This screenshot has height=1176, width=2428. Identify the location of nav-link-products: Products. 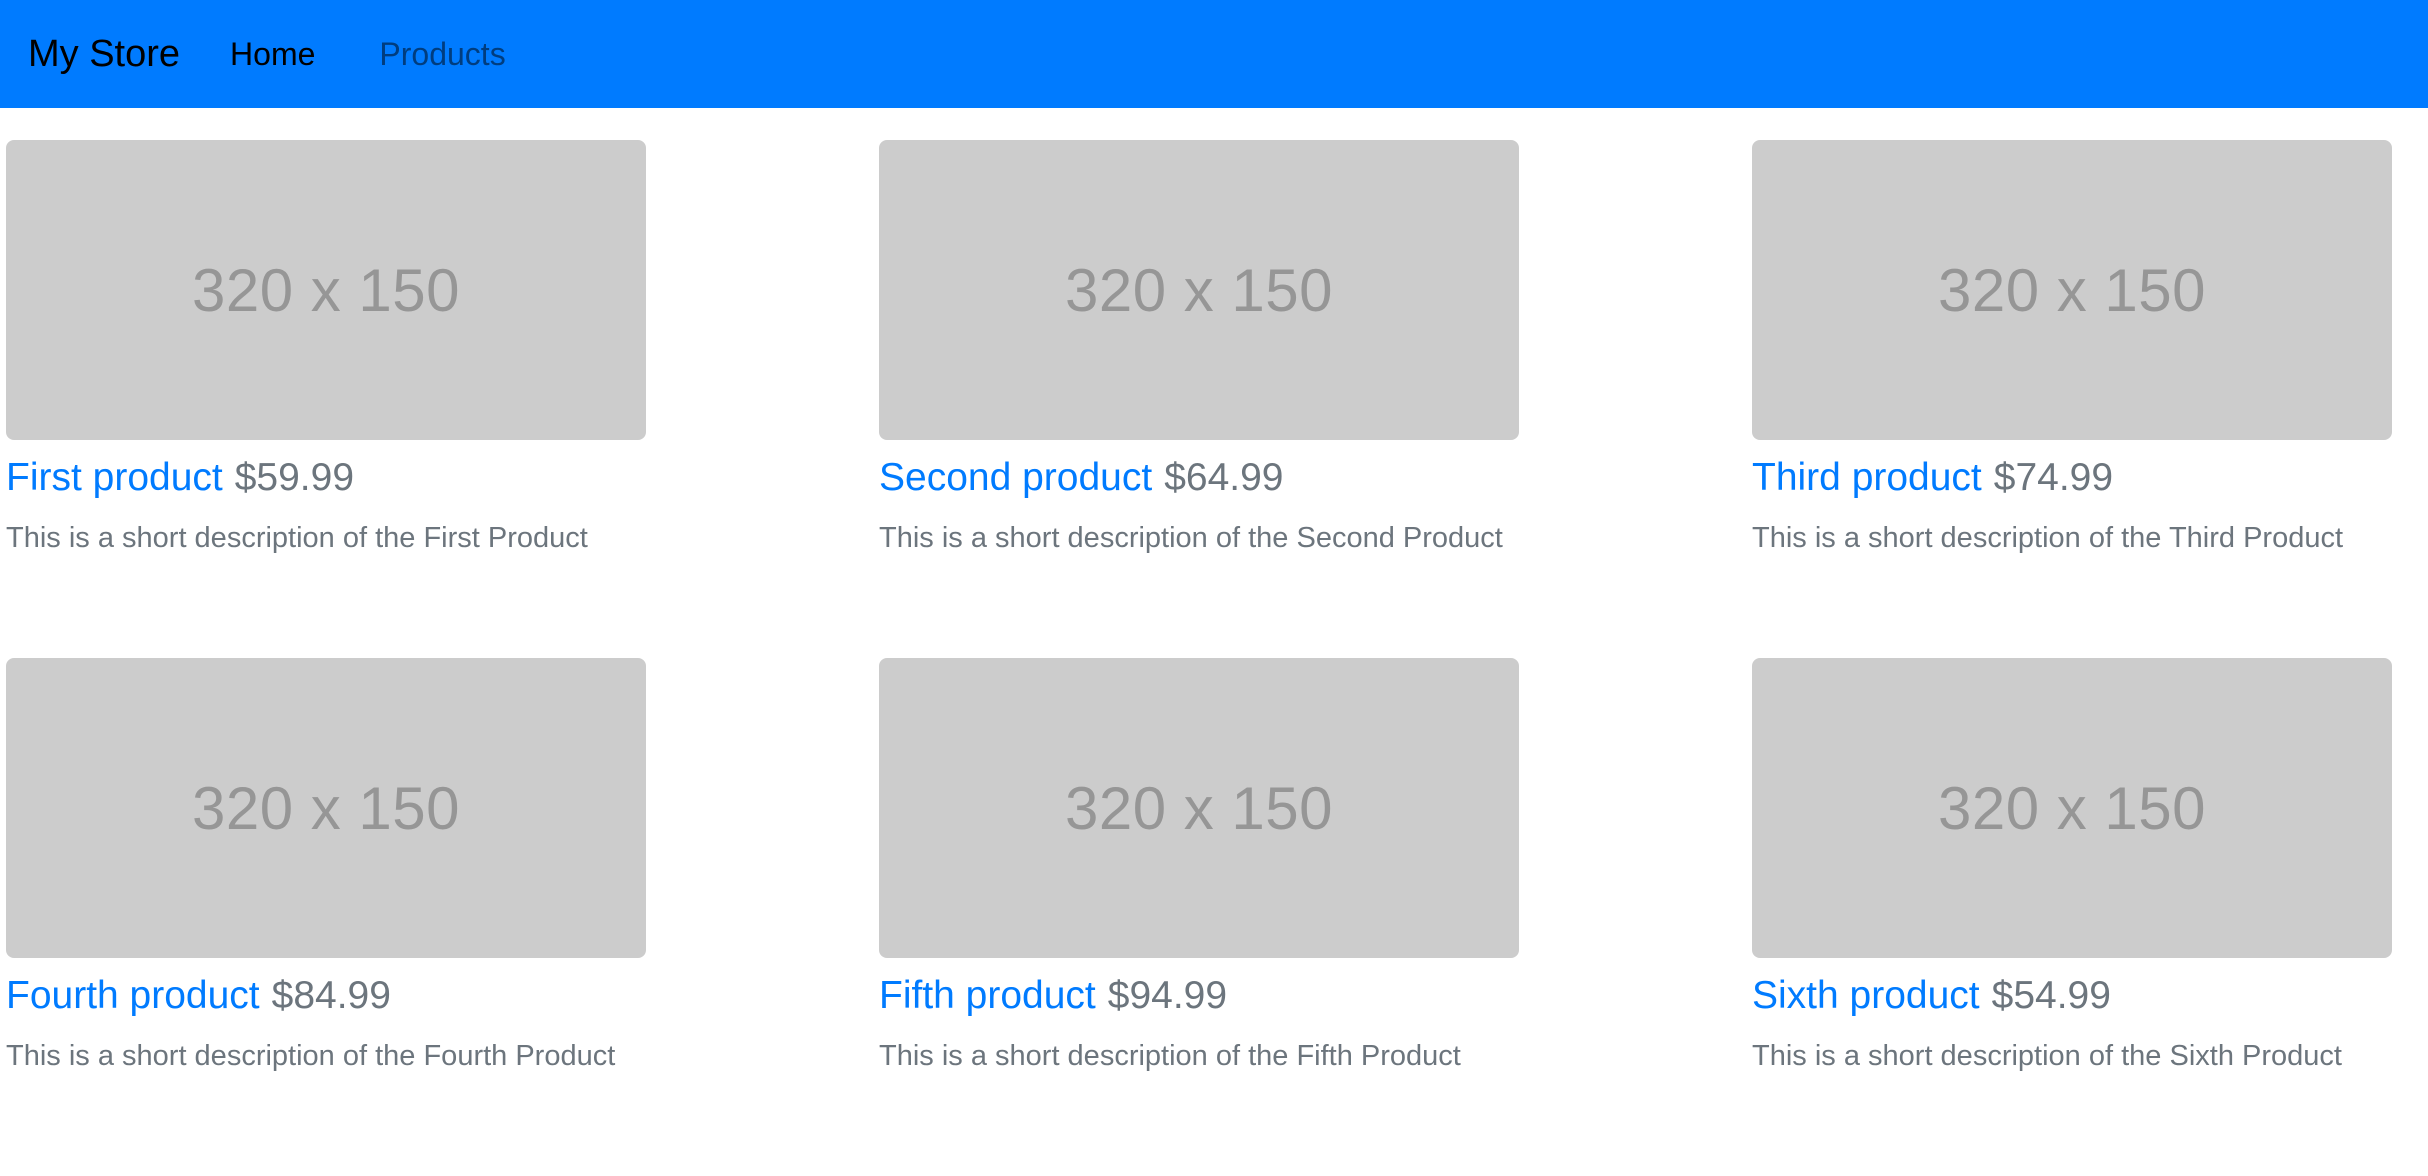
(442, 54).